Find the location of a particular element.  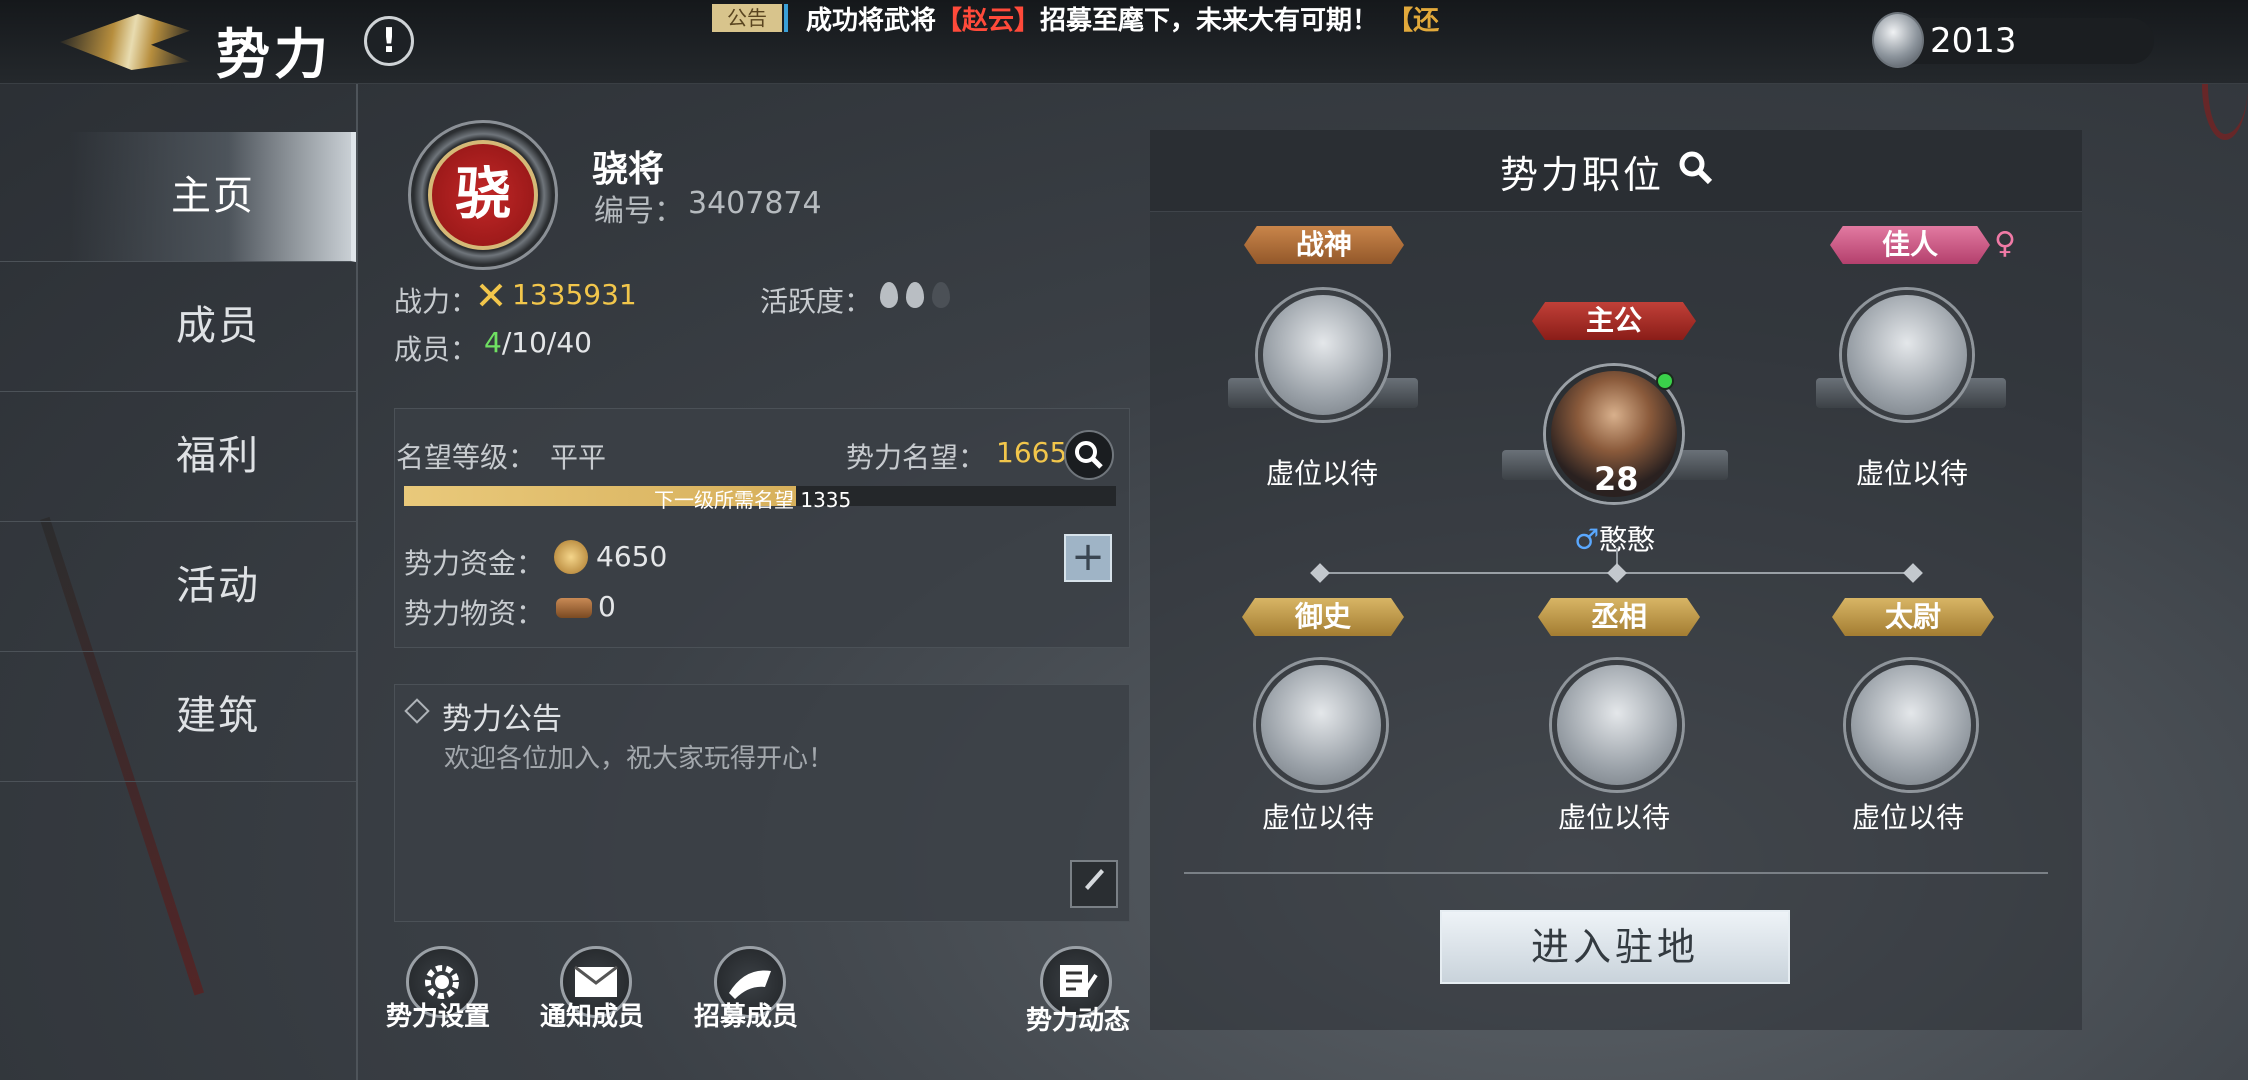

crossed-swords-icon is located at coordinates (491, 295).